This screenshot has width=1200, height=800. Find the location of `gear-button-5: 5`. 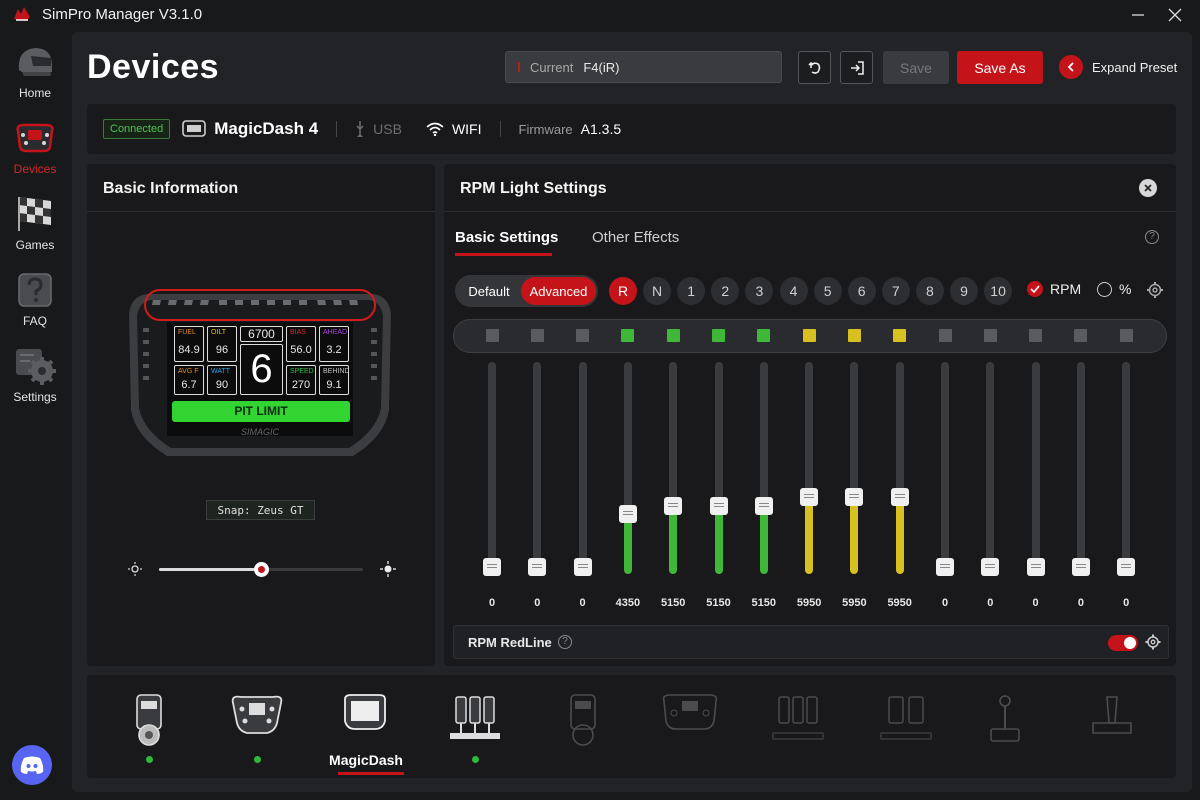

gear-button-5: 5 is located at coordinates (827, 291).